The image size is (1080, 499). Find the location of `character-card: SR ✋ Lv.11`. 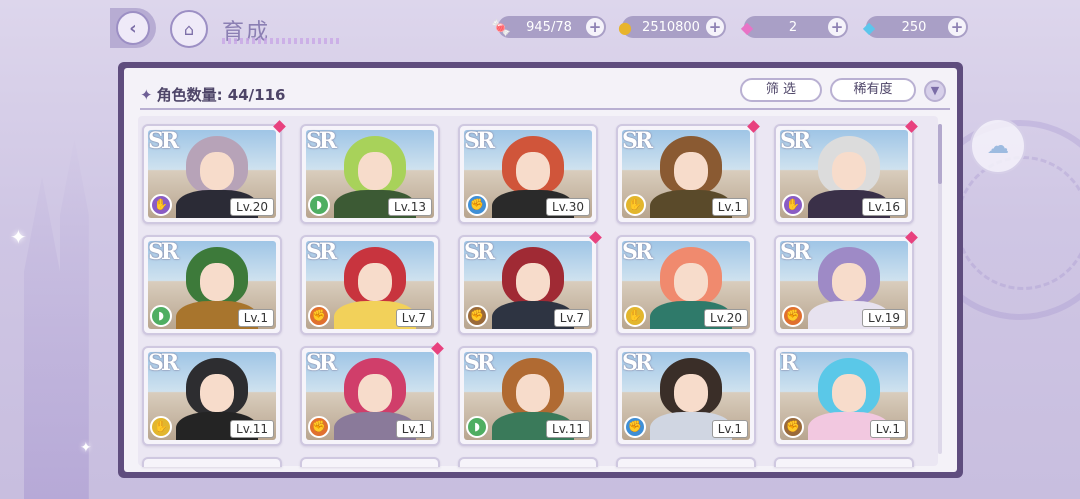

character-card: SR ✋ Lv.11 is located at coordinates (212, 396).